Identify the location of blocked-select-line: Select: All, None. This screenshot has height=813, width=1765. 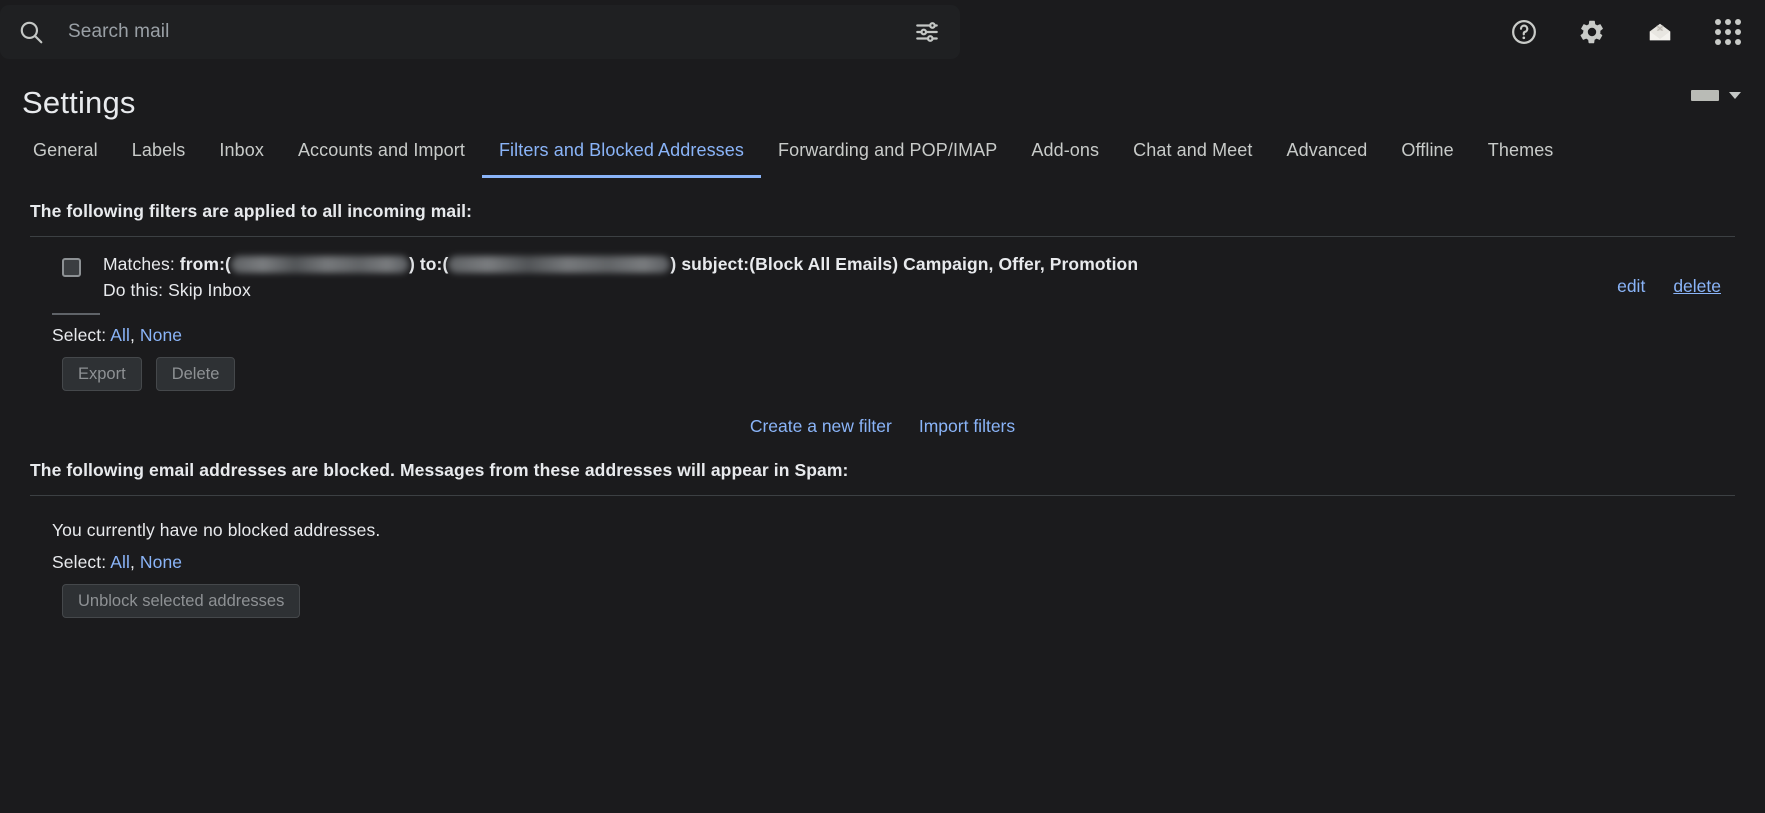
(882, 558).